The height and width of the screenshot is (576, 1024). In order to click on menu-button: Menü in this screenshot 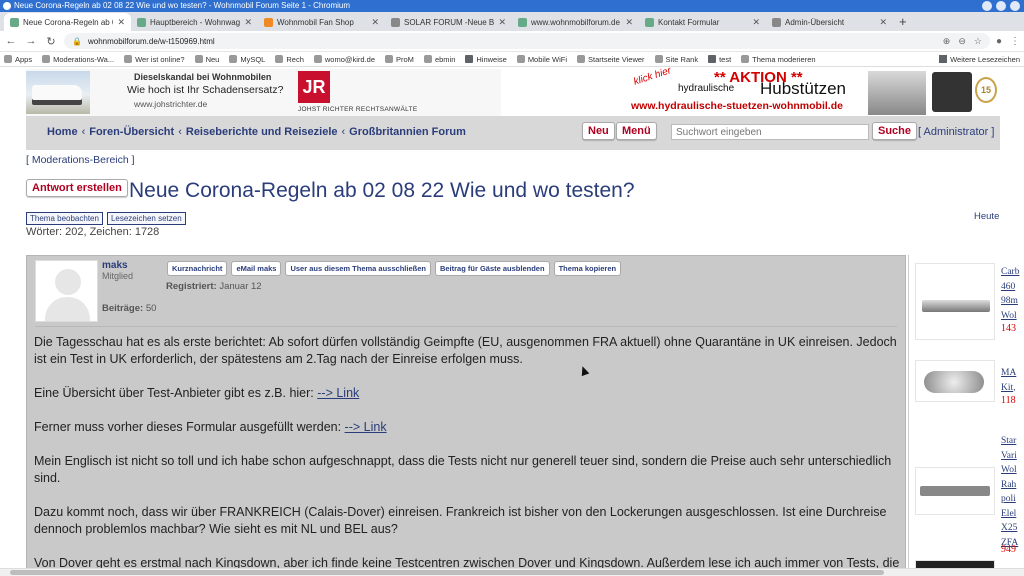, I will do `click(636, 131)`.